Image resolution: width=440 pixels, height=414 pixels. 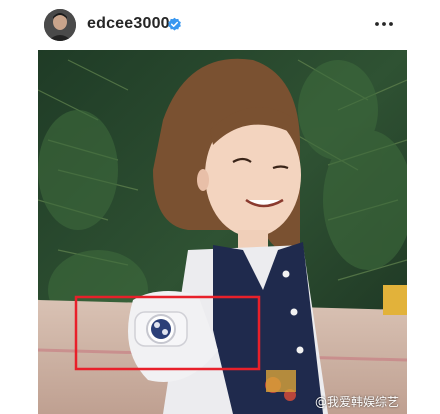 What do you see at coordinates (128, 24) in the screenshot?
I see `username-link: edcee3000` at bounding box center [128, 24].